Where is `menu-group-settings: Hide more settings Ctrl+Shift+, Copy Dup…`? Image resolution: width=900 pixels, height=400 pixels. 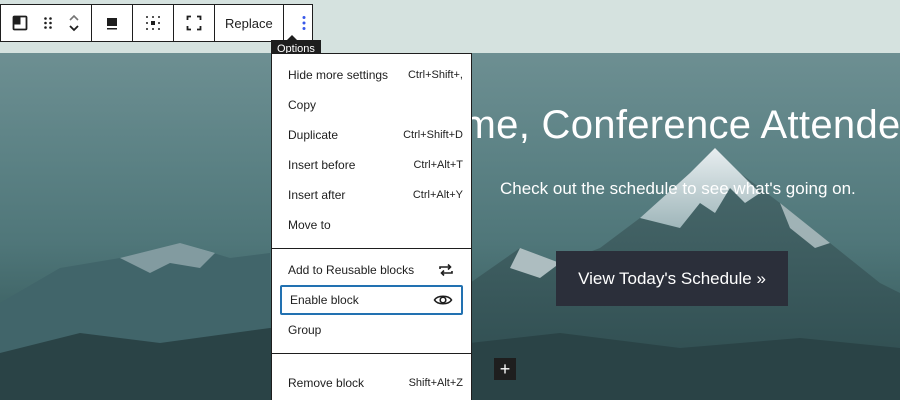 menu-group-settings: Hide more settings Ctrl+Shift+, Copy Dup… is located at coordinates (371, 151).